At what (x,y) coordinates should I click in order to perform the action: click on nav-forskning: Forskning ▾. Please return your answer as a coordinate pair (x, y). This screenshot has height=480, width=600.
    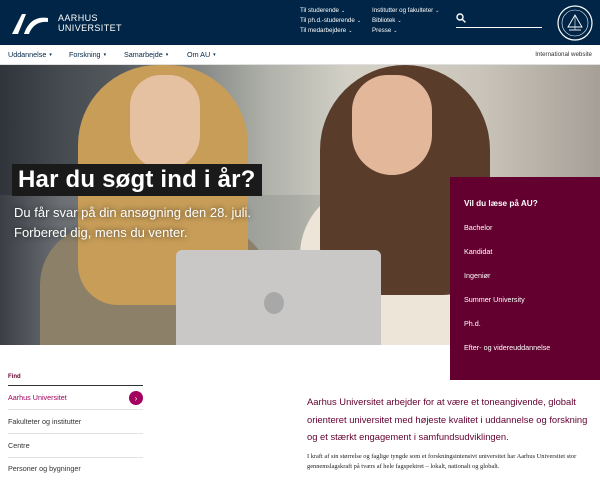
    Looking at the image, I should click on (87, 54).